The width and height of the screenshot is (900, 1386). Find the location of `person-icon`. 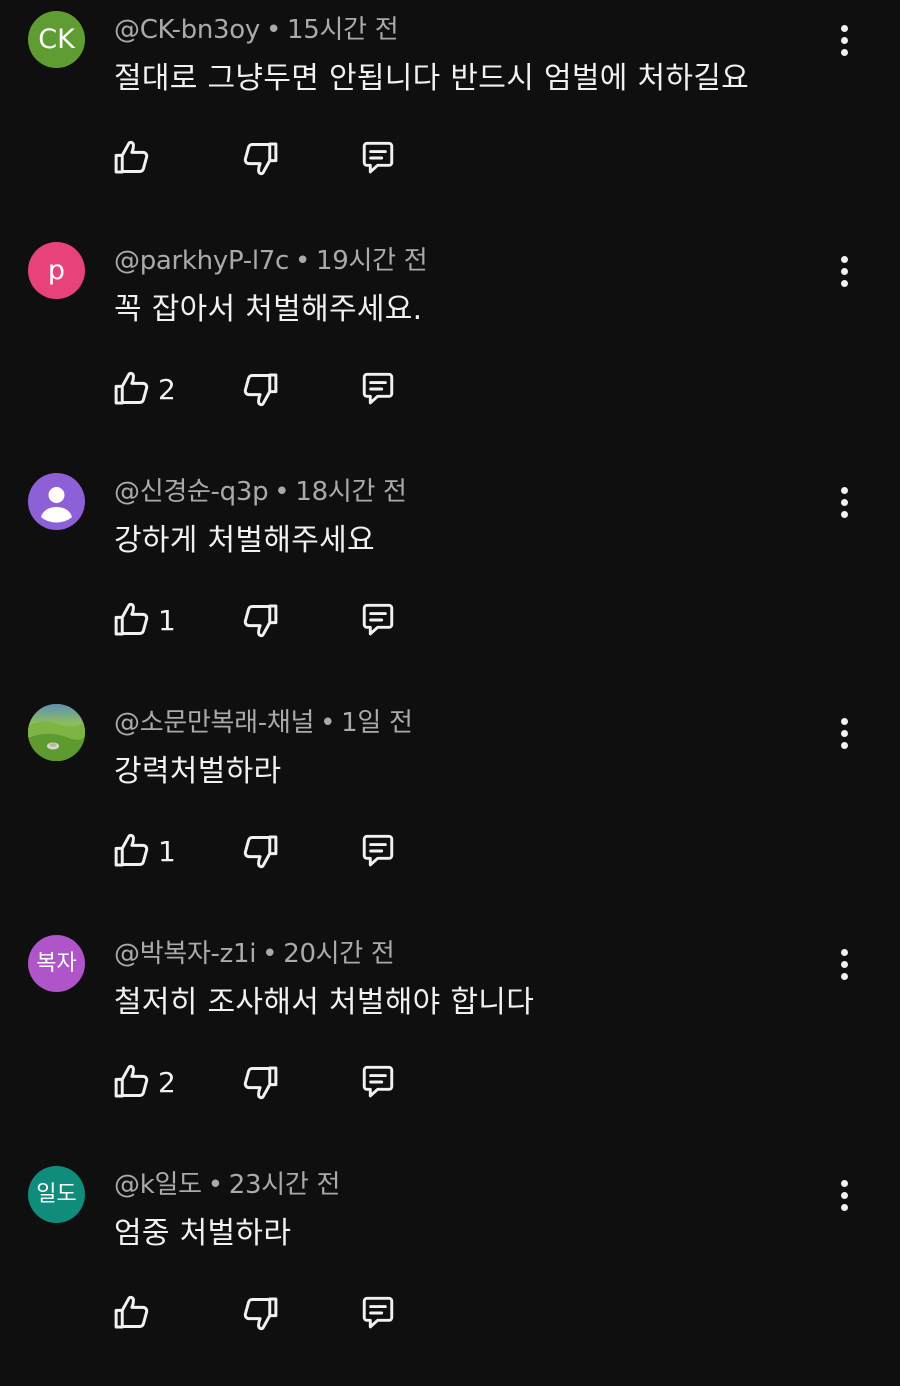

person-icon is located at coordinates (56, 501).